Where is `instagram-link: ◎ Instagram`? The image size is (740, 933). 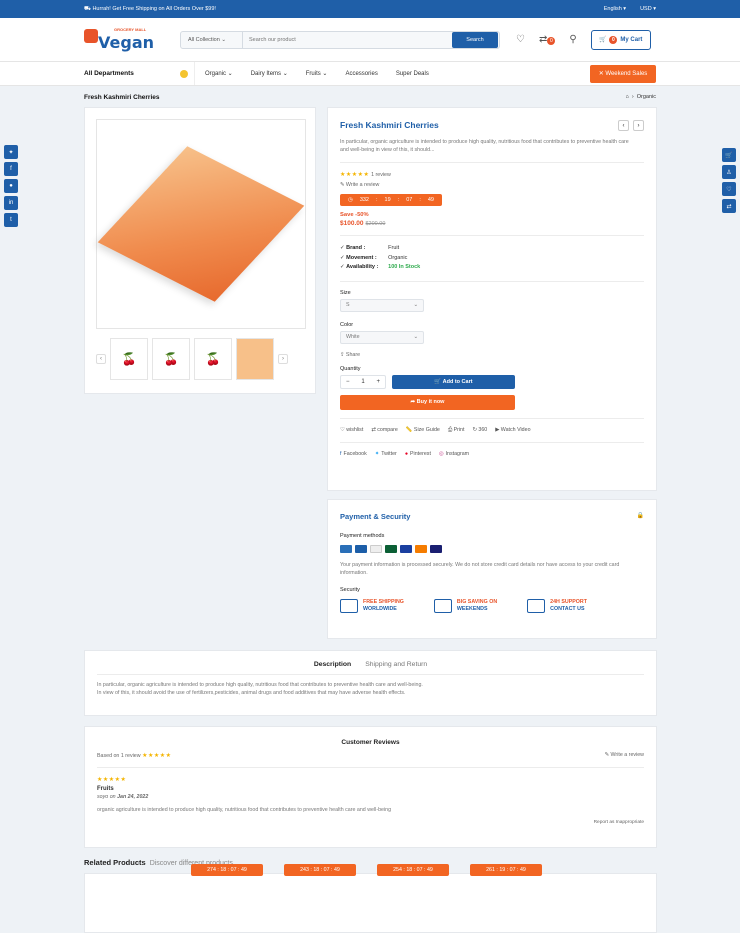
instagram-link: ◎ Instagram is located at coordinates (454, 454).